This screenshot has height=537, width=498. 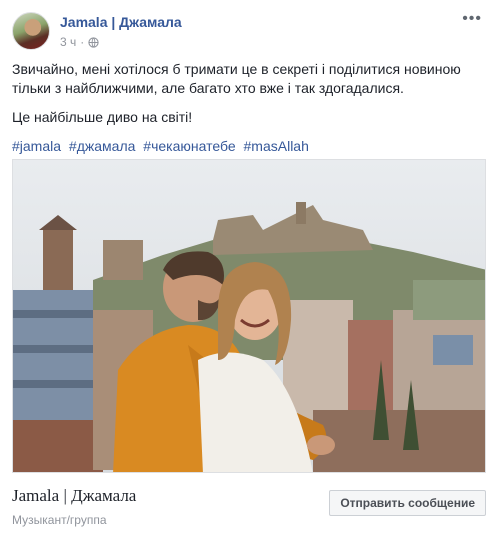 I want to click on hashtag-link: #чекаюнатебе, so click(x=189, y=146).